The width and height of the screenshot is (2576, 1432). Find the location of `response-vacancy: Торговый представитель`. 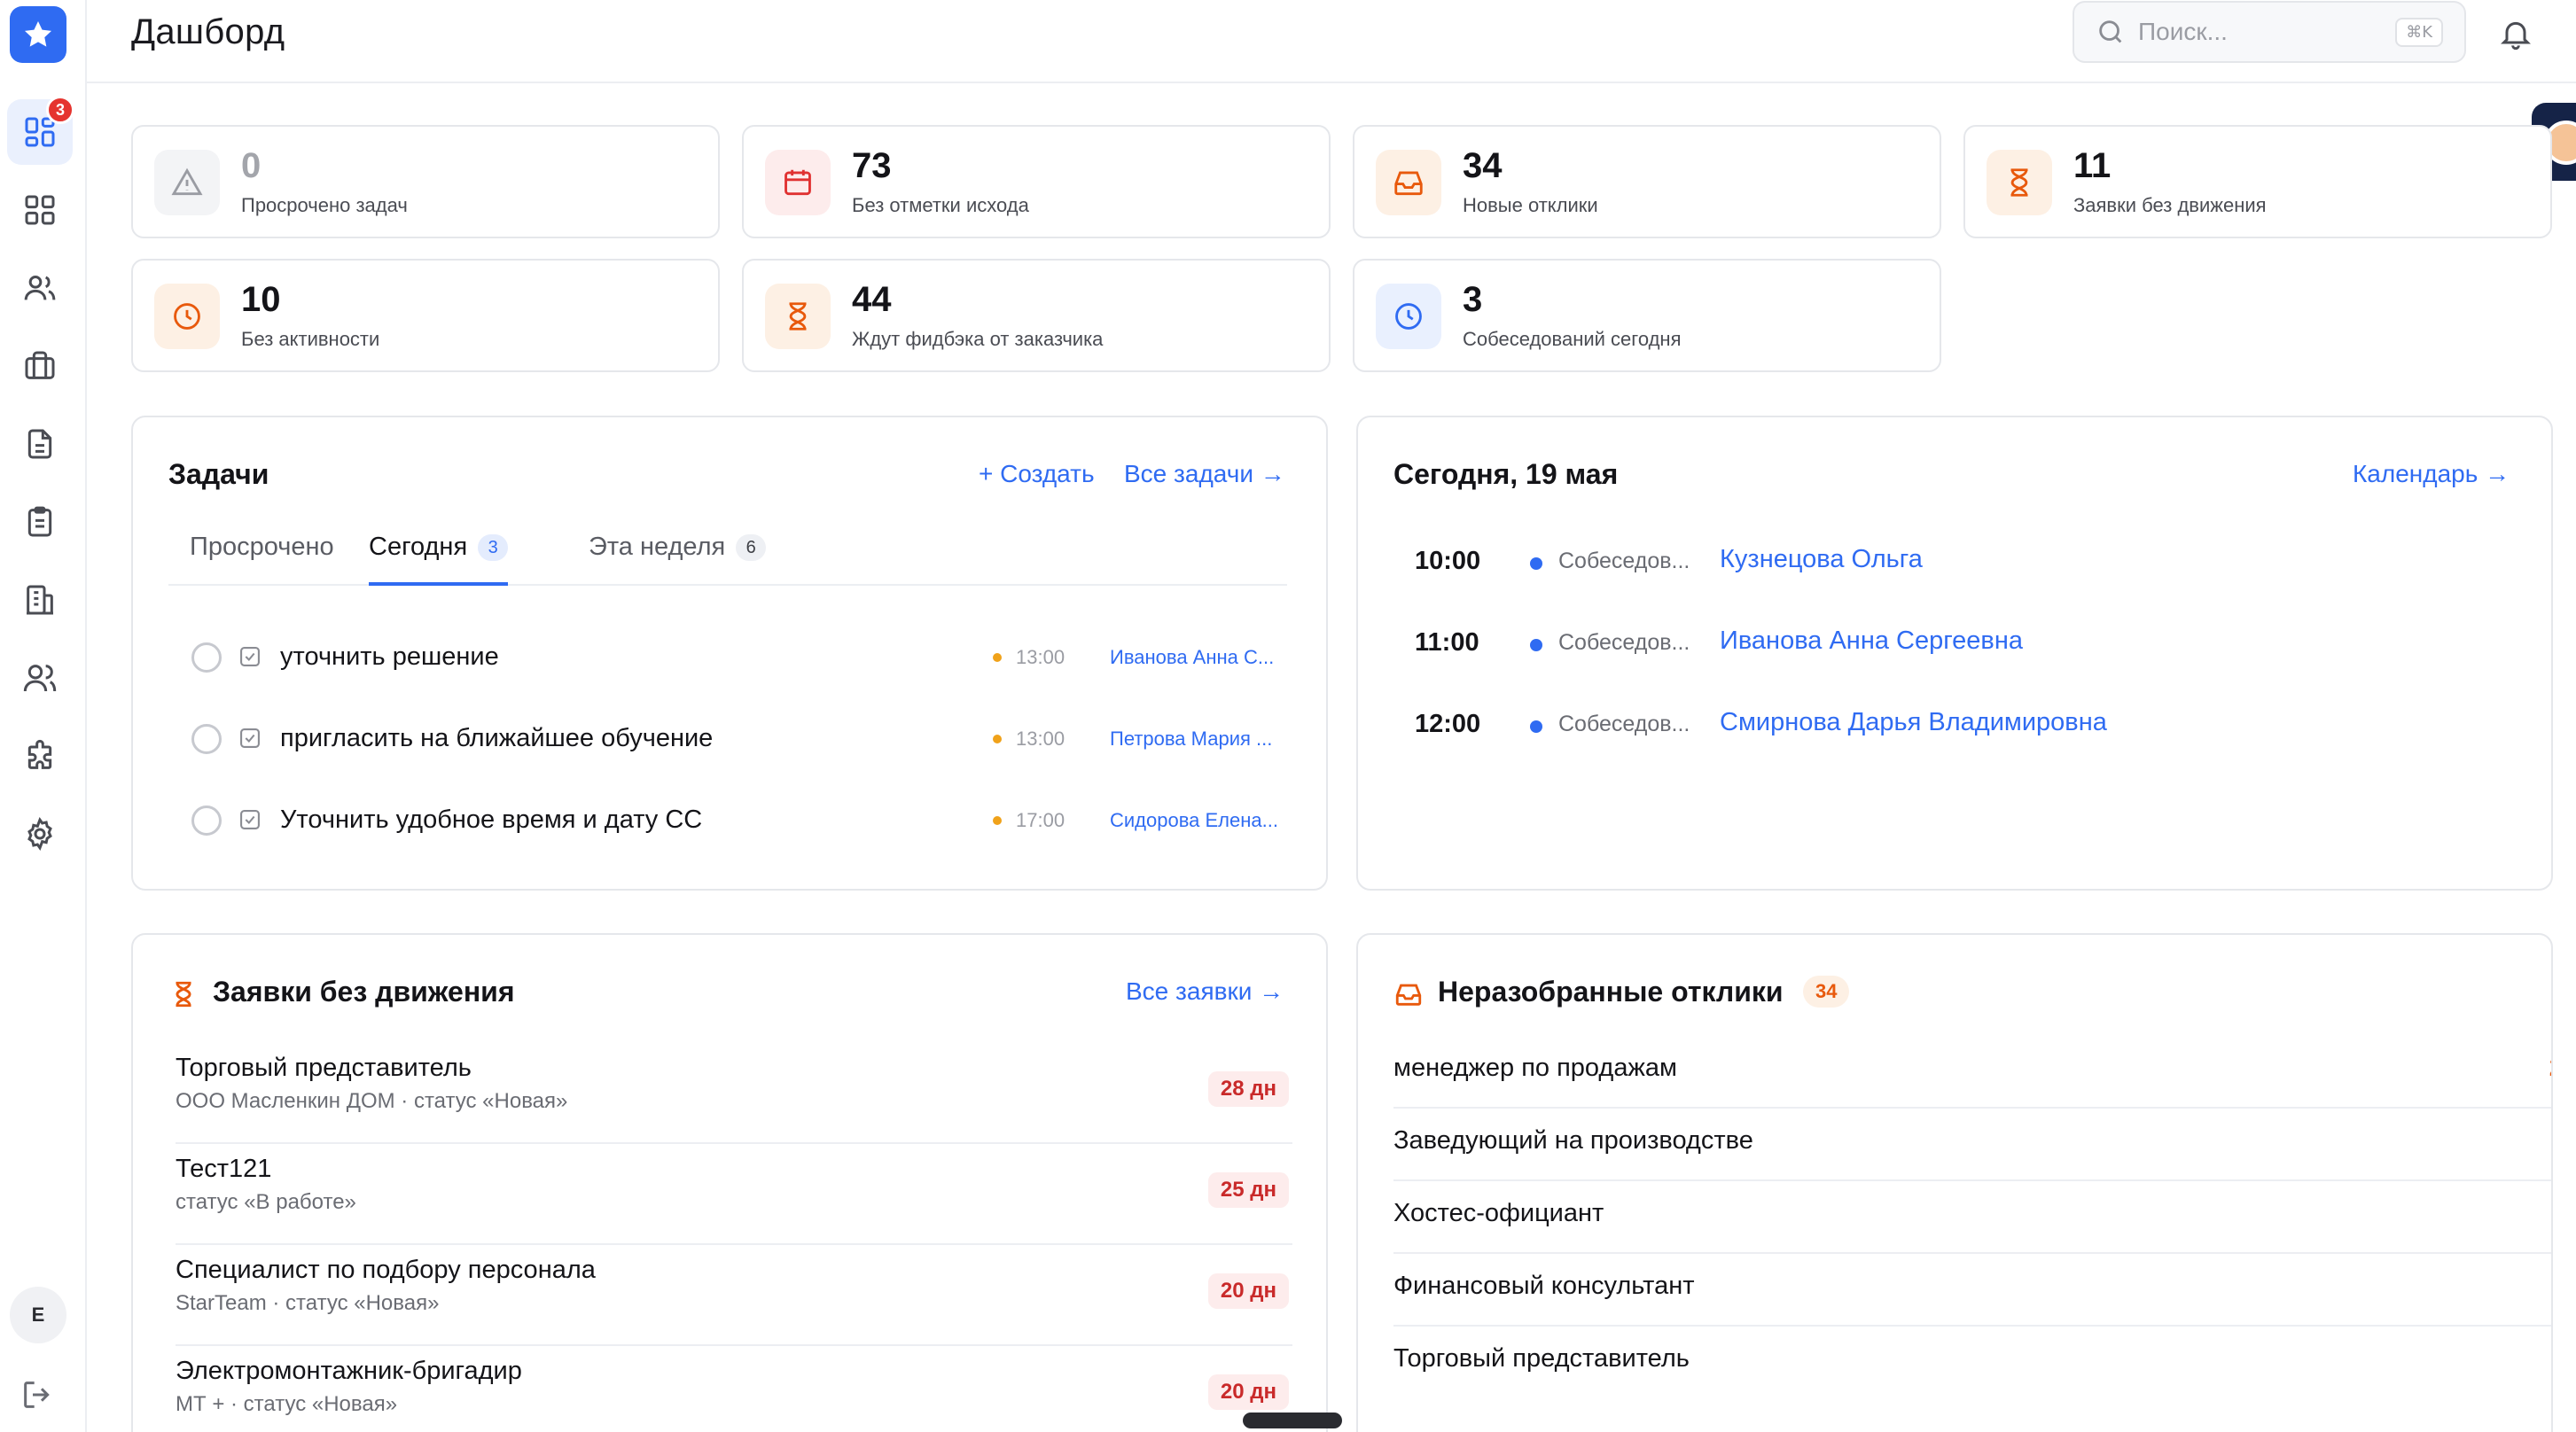

response-vacancy: Торговый представитель is located at coordinates (1541, 1358).